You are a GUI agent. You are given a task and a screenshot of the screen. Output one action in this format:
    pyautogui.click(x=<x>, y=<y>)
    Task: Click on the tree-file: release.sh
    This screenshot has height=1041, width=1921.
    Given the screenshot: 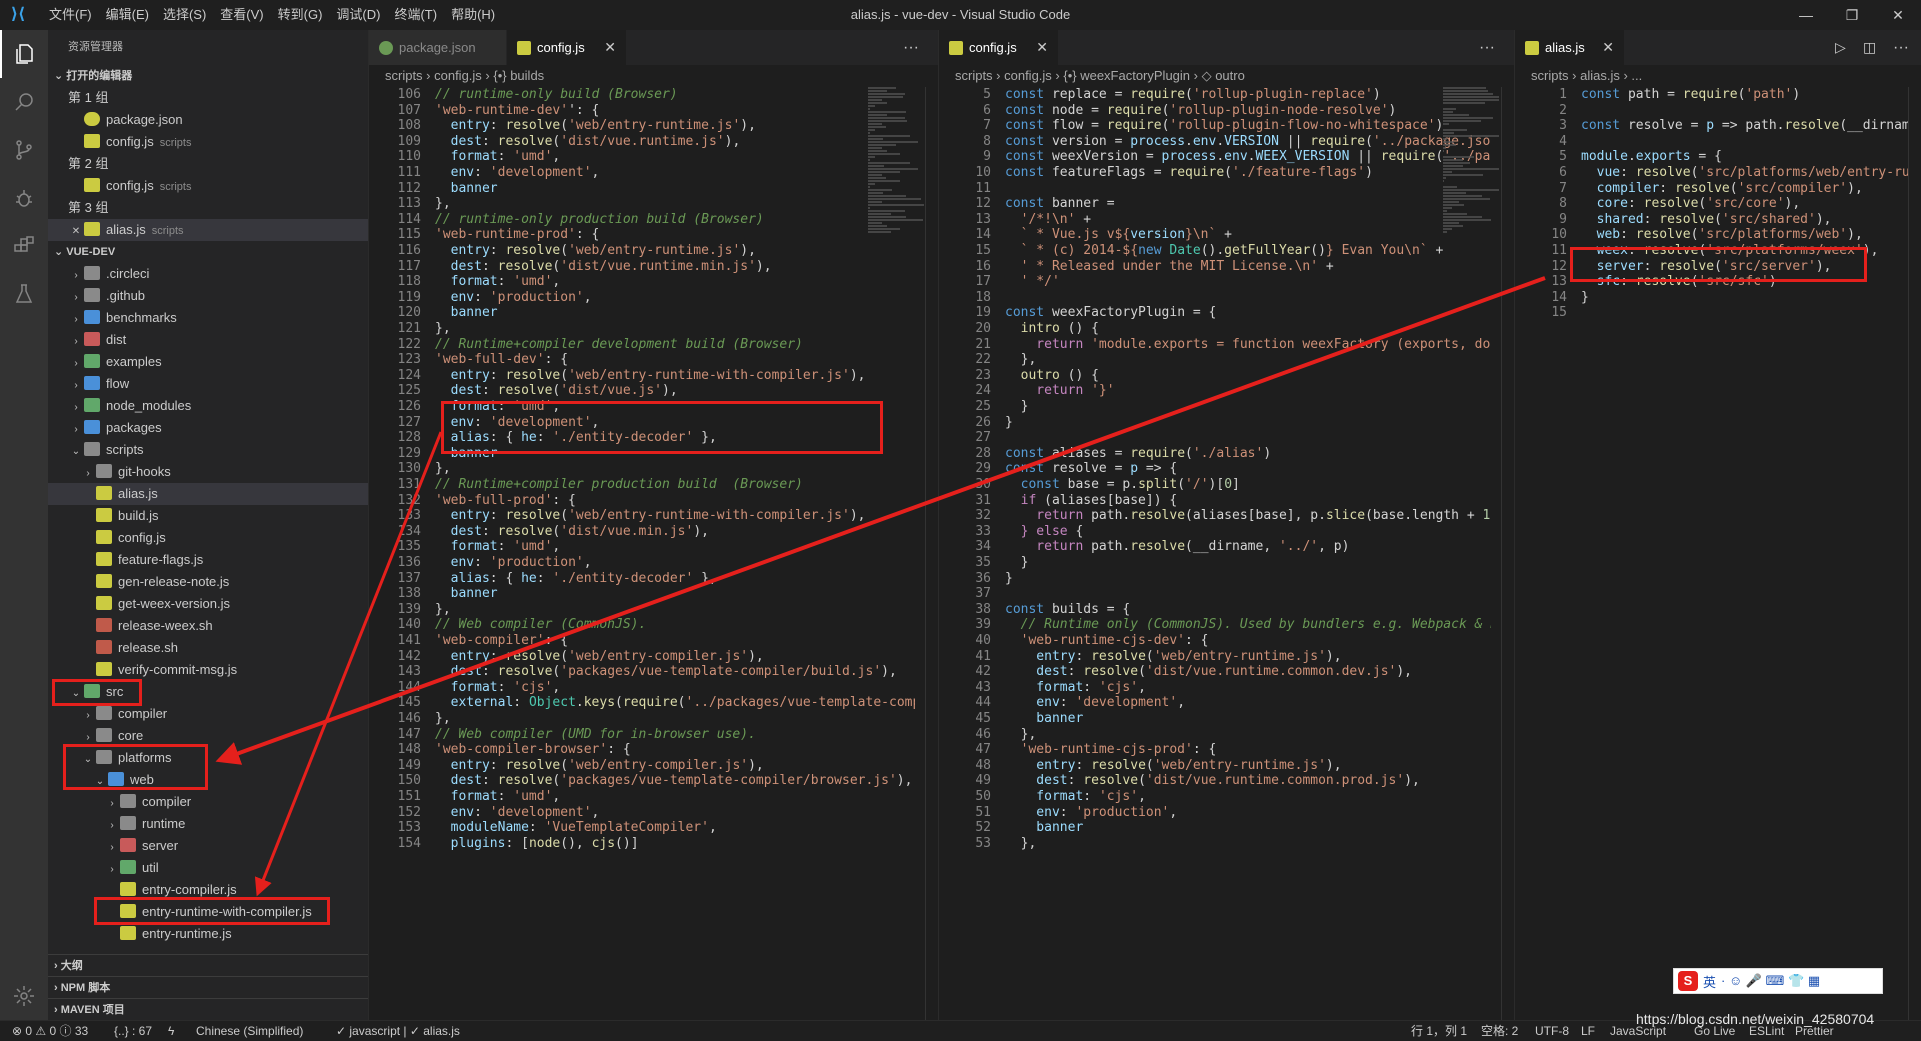 What is the action you would take?
    pyautogui.click(x=208, y=648)
    